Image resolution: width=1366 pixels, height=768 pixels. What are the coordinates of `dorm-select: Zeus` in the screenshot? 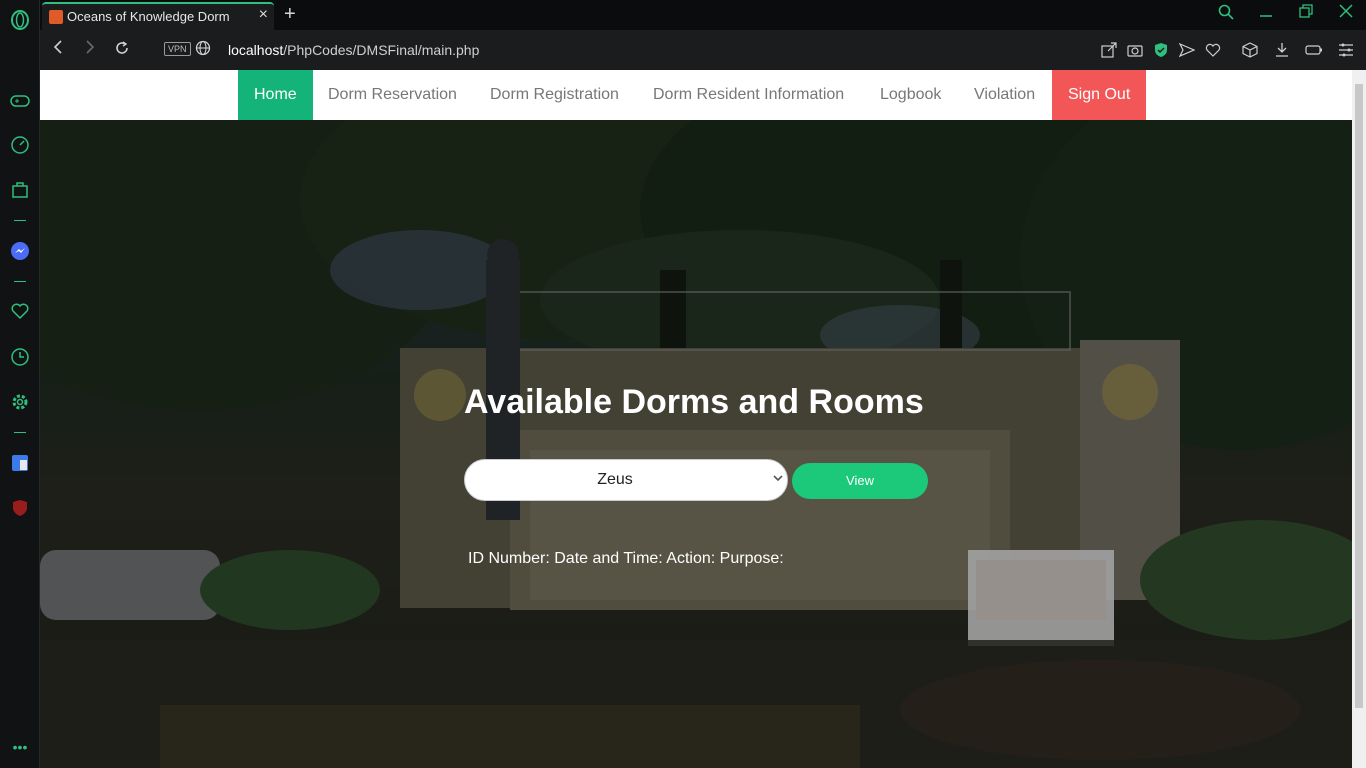 It's located at (626, 480).